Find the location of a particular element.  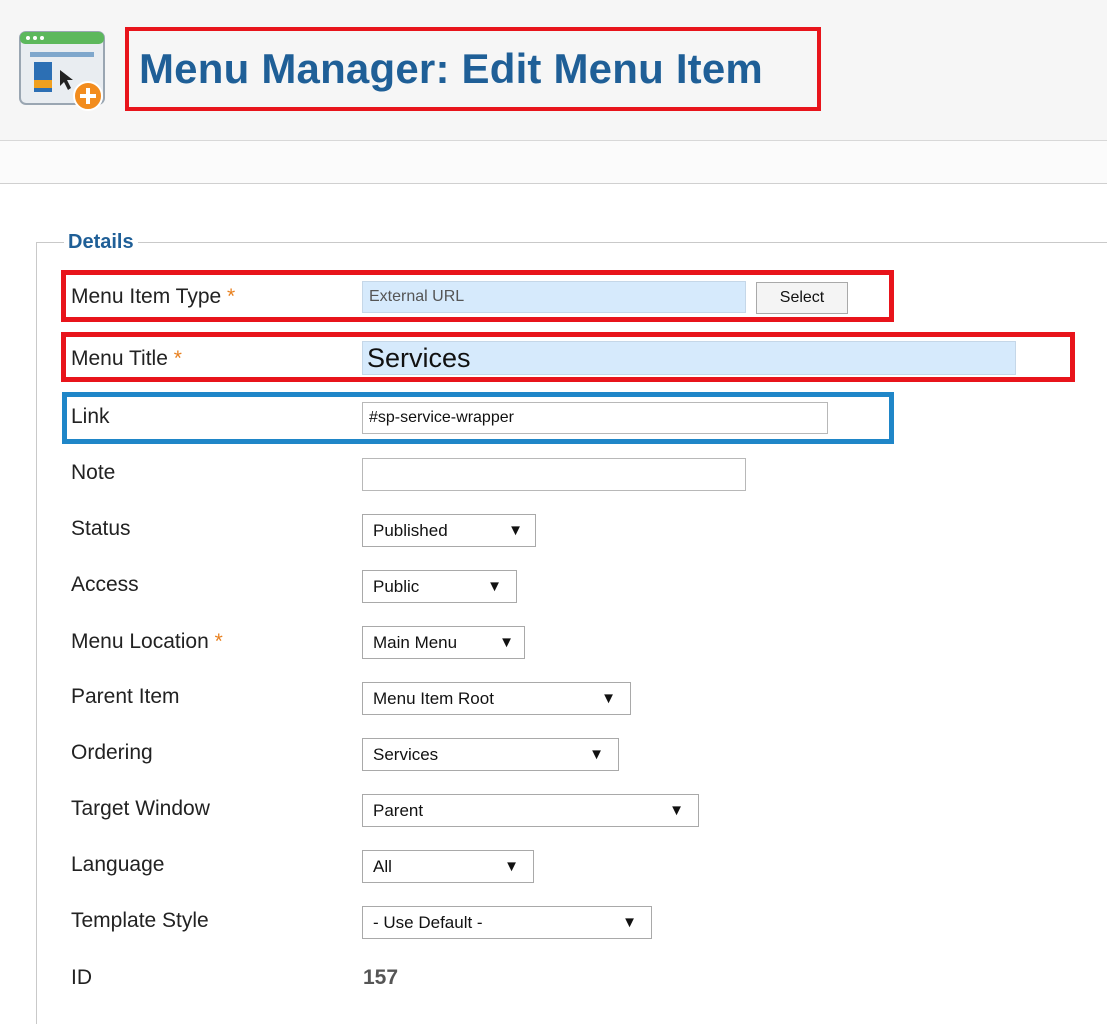

language-select: All ▼ is located at coordinates (448, 866).